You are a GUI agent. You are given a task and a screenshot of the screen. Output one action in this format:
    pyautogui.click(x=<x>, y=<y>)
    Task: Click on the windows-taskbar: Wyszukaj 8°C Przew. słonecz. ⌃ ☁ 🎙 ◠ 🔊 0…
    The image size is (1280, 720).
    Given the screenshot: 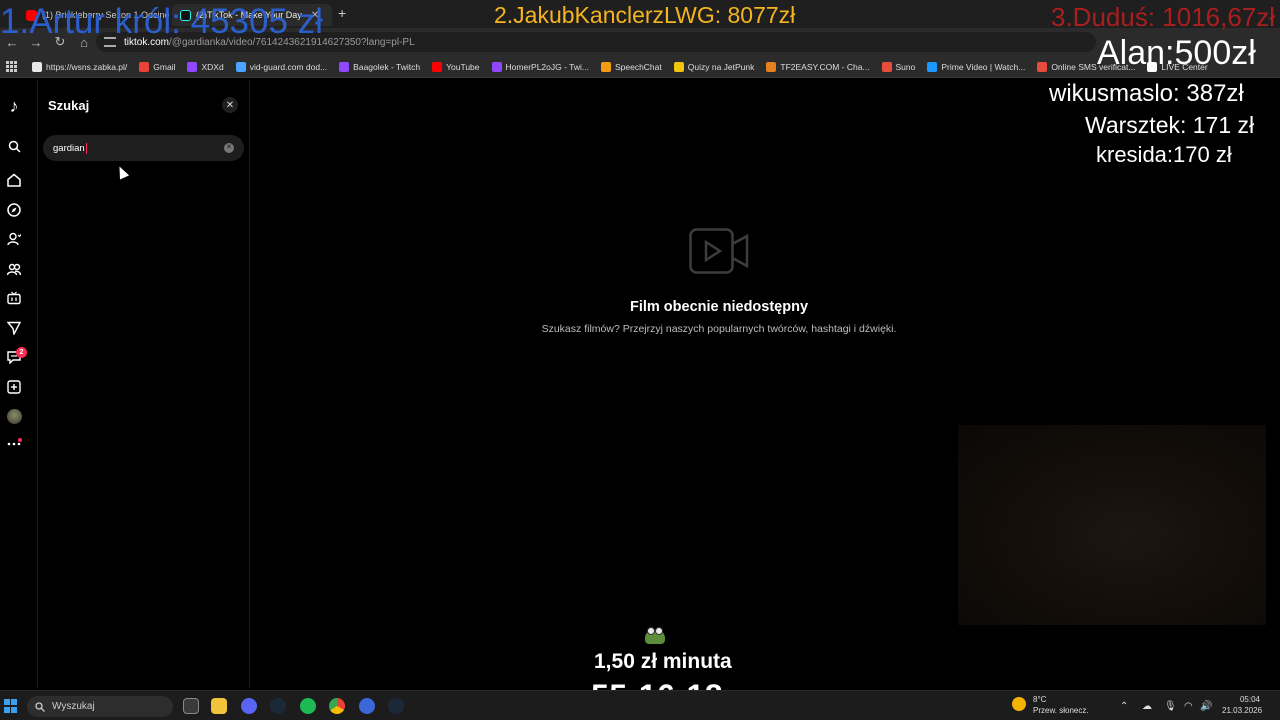 What is the action you would take?
    pyautogui.click(x=640, y=705)
    